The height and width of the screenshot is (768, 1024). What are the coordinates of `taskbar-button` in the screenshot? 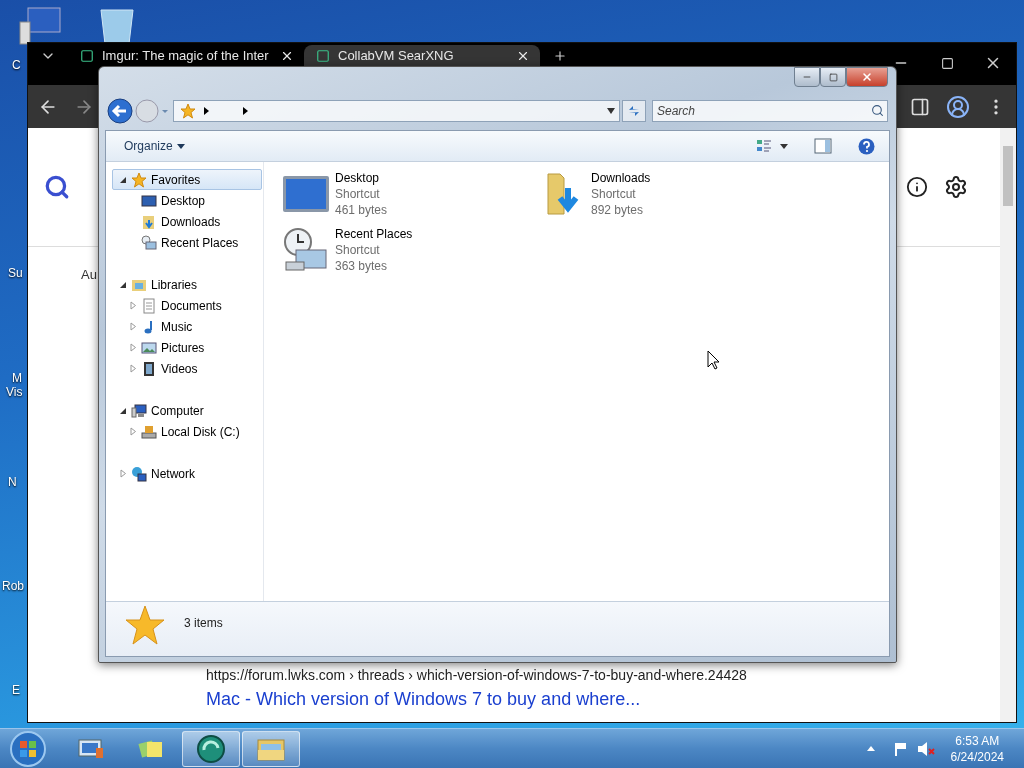 It's located at (211, 748).